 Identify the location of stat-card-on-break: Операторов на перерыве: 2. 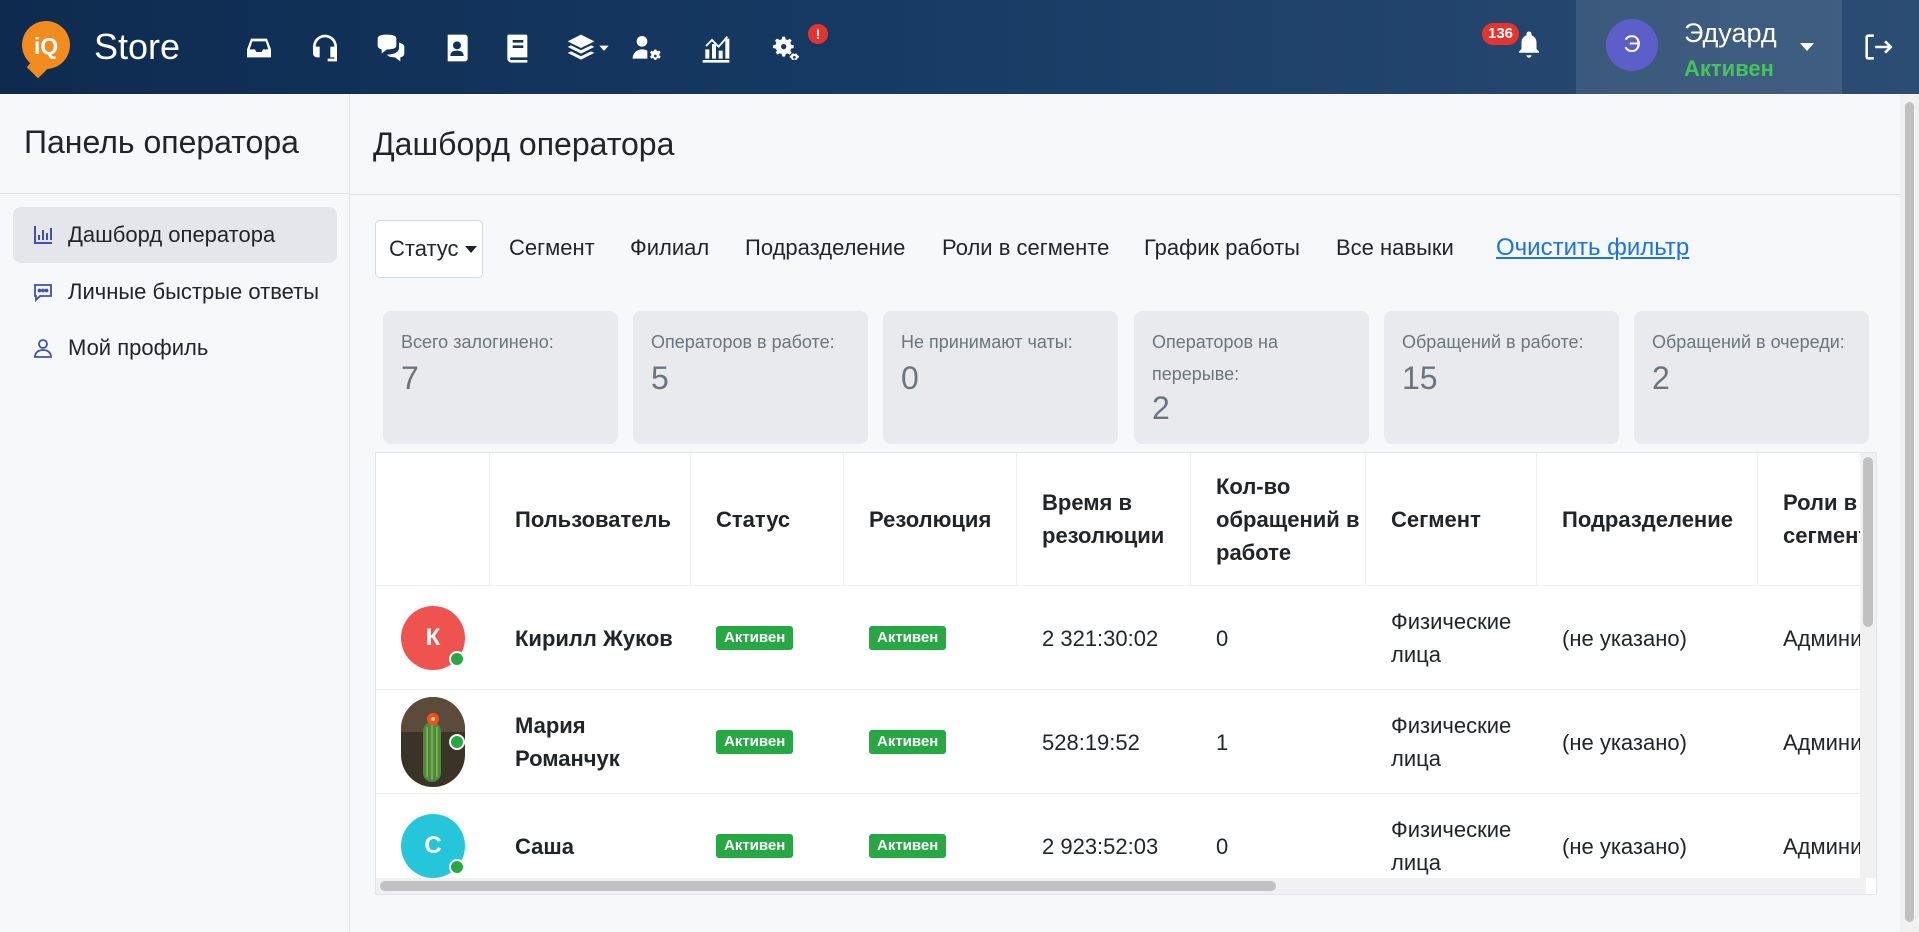
(1251, 377).